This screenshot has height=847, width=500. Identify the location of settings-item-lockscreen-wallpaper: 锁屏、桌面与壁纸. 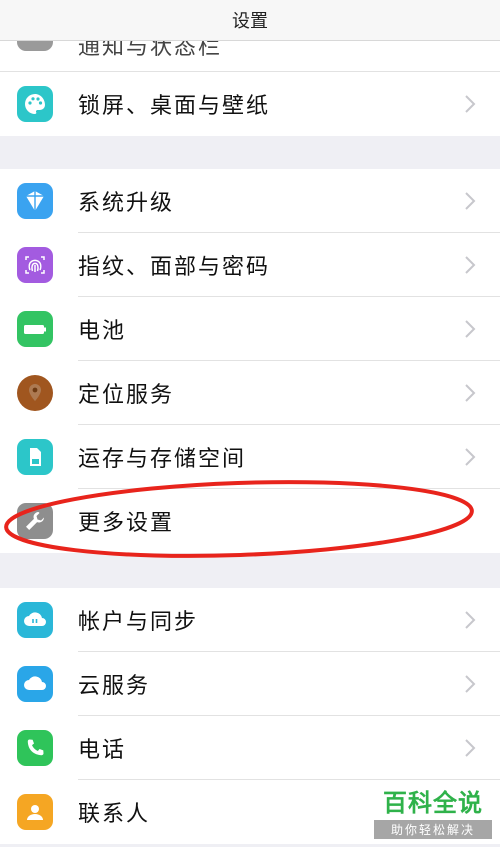
(250, 104).